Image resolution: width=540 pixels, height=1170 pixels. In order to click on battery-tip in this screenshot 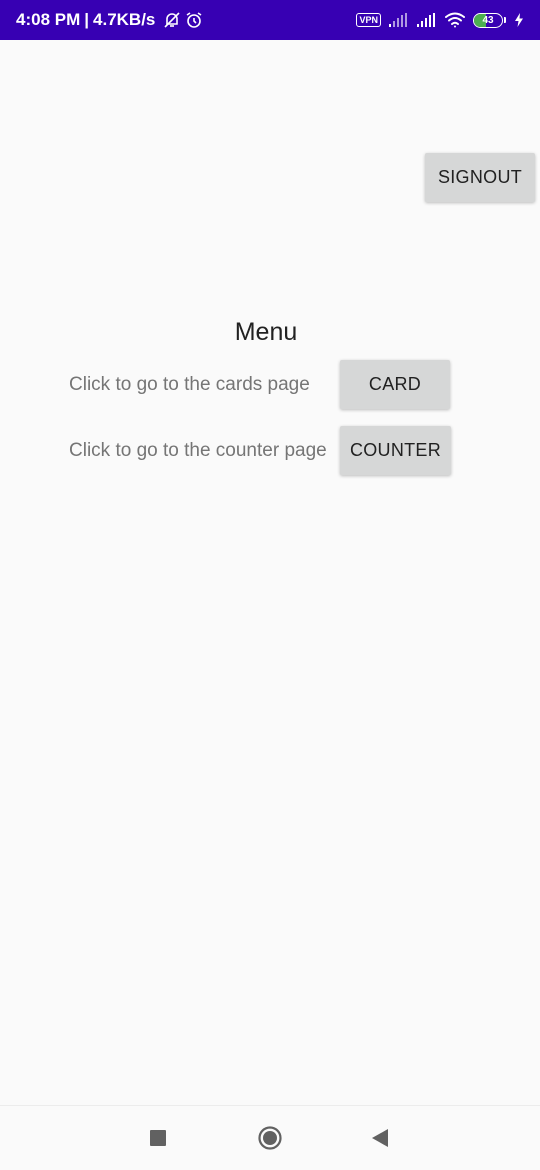, I will do `click(505, 20)`.